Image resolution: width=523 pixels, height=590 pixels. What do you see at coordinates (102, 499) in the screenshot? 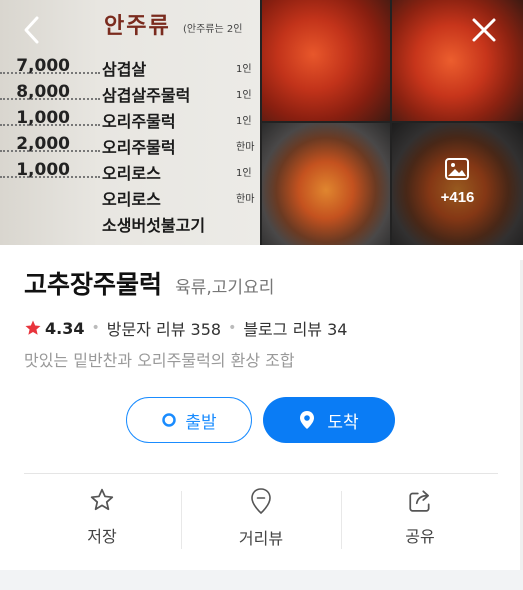
I see `star-outline-icon` at bounding box center [102, 499].